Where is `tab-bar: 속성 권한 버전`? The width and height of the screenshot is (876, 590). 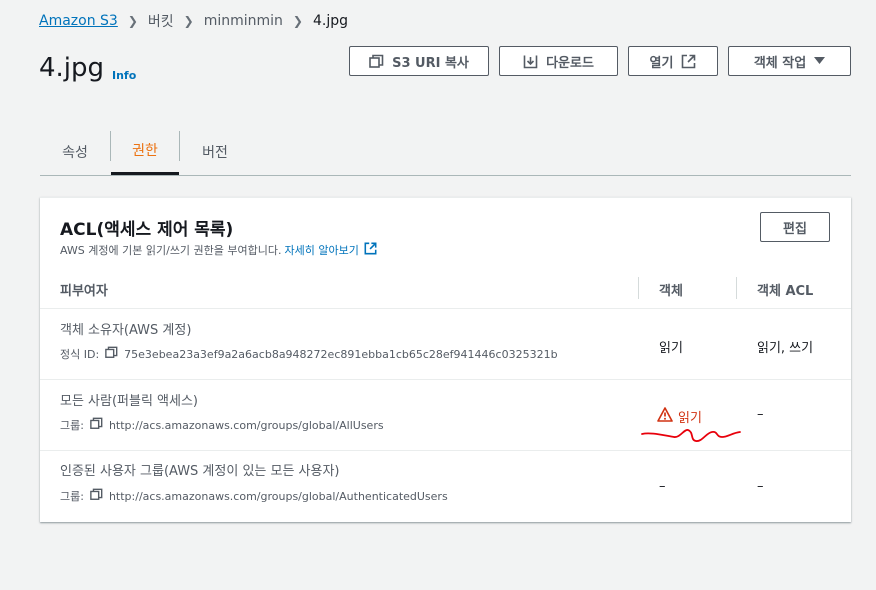 tab-bar: 속성 권한 버전 is located at coordinates (445, 152).